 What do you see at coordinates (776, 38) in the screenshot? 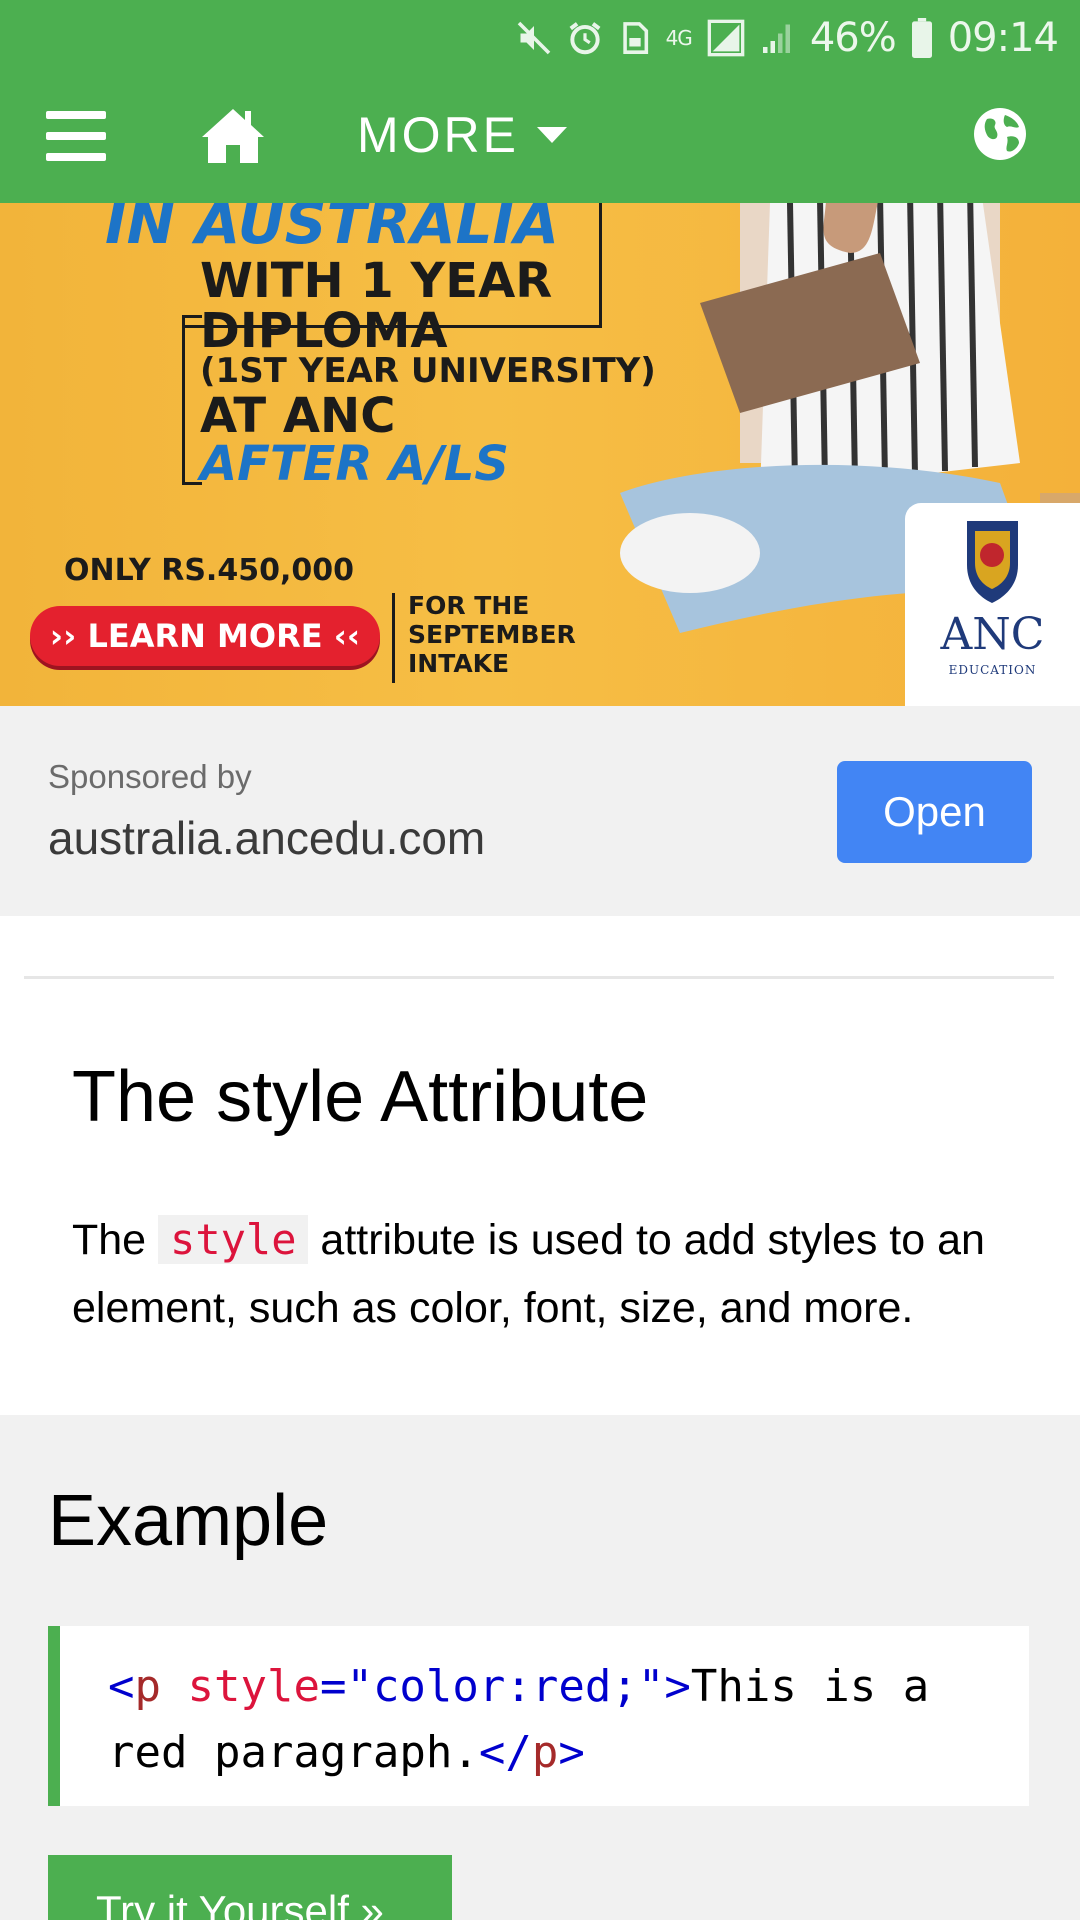
I see `signal-bars-icon` at bounding box center [776, 38].